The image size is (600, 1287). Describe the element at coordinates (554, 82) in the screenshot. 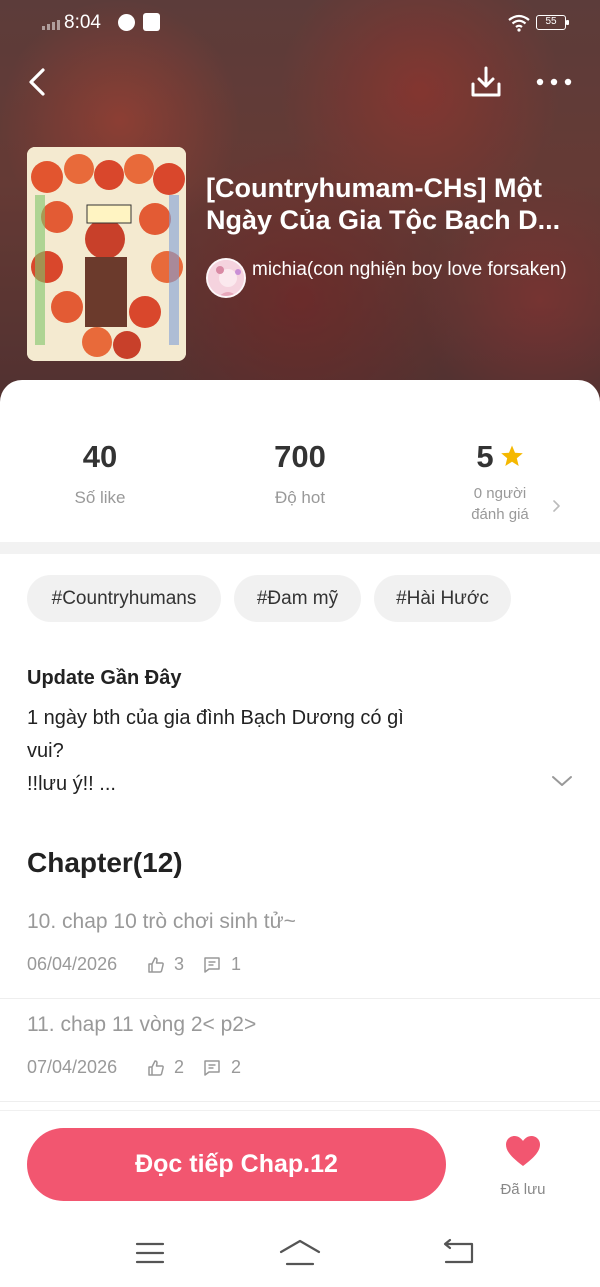

I see `more-options-icon` at that location.